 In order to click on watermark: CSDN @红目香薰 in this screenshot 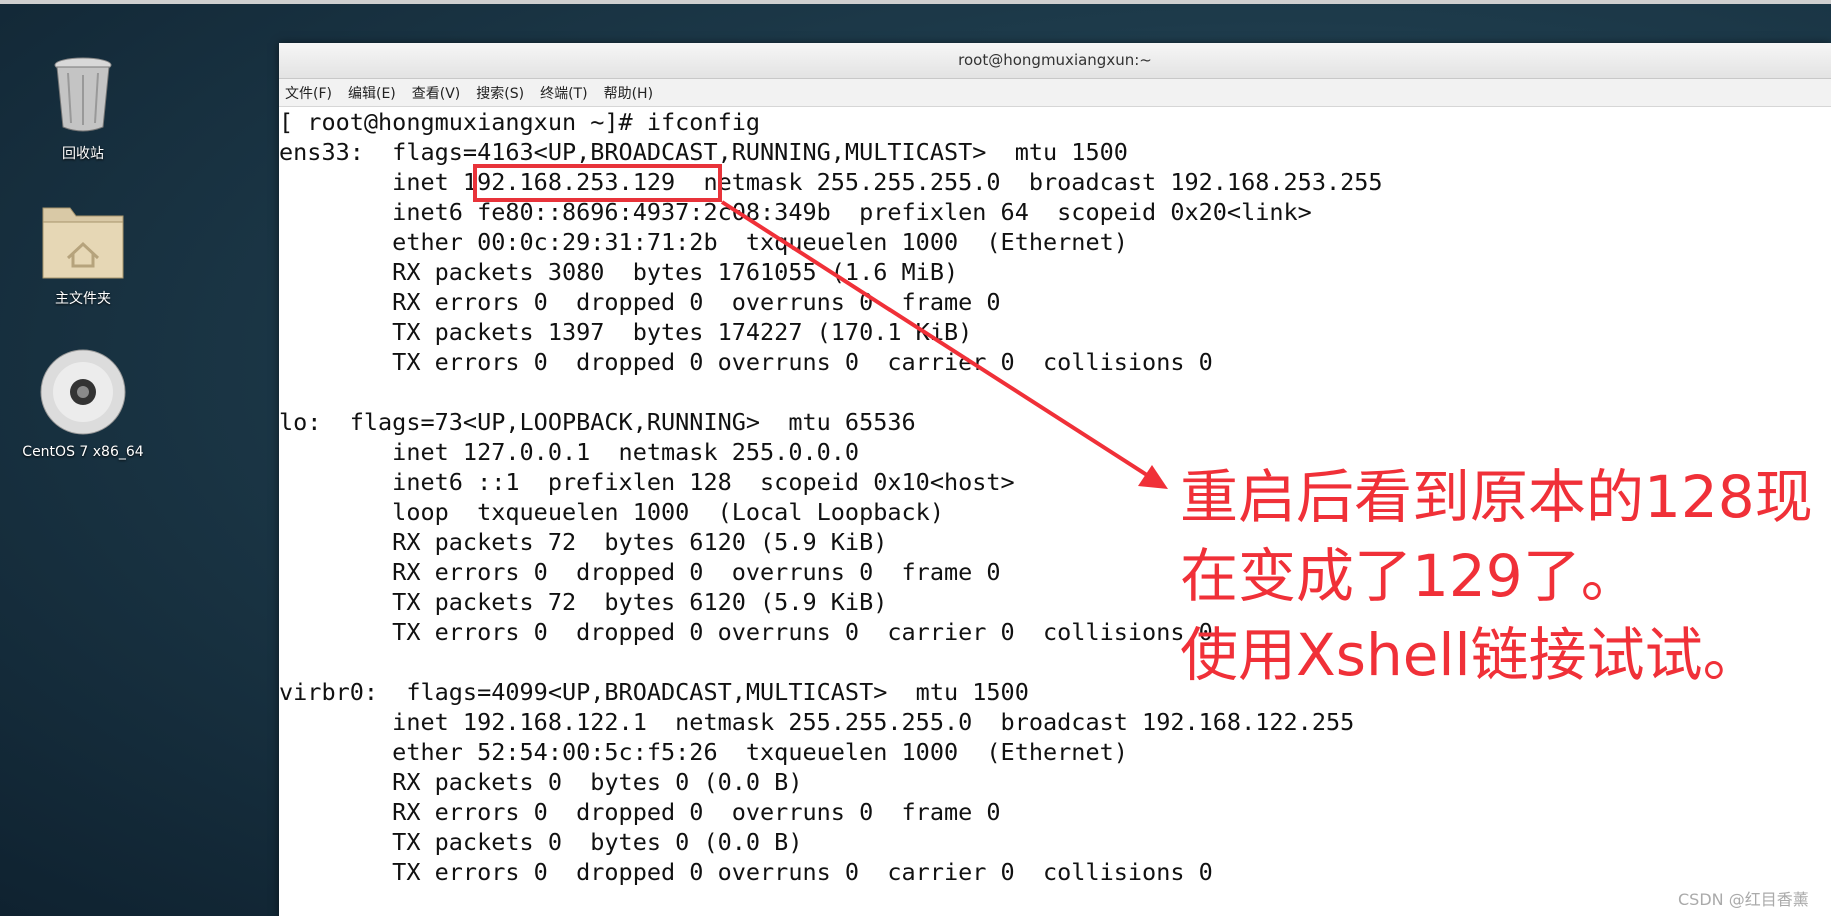, I will do `click(1743, 899)`.